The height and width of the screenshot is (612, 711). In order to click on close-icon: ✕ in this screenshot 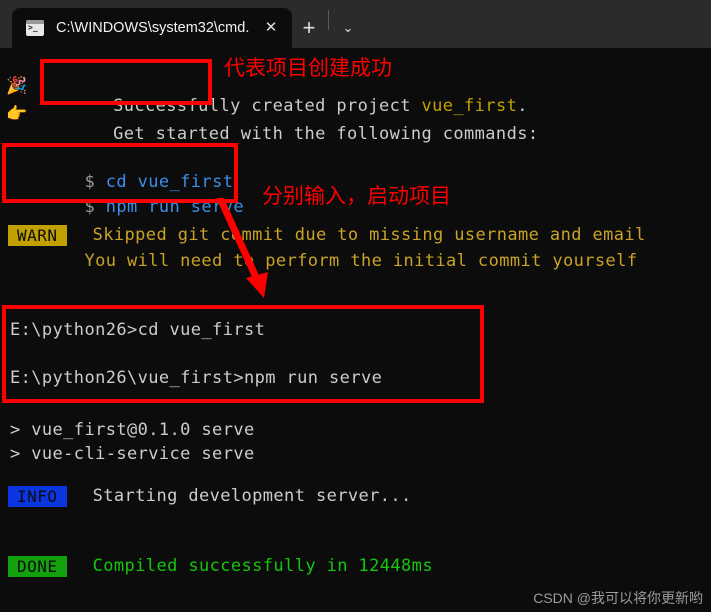, I will do `click(271, 28)`.